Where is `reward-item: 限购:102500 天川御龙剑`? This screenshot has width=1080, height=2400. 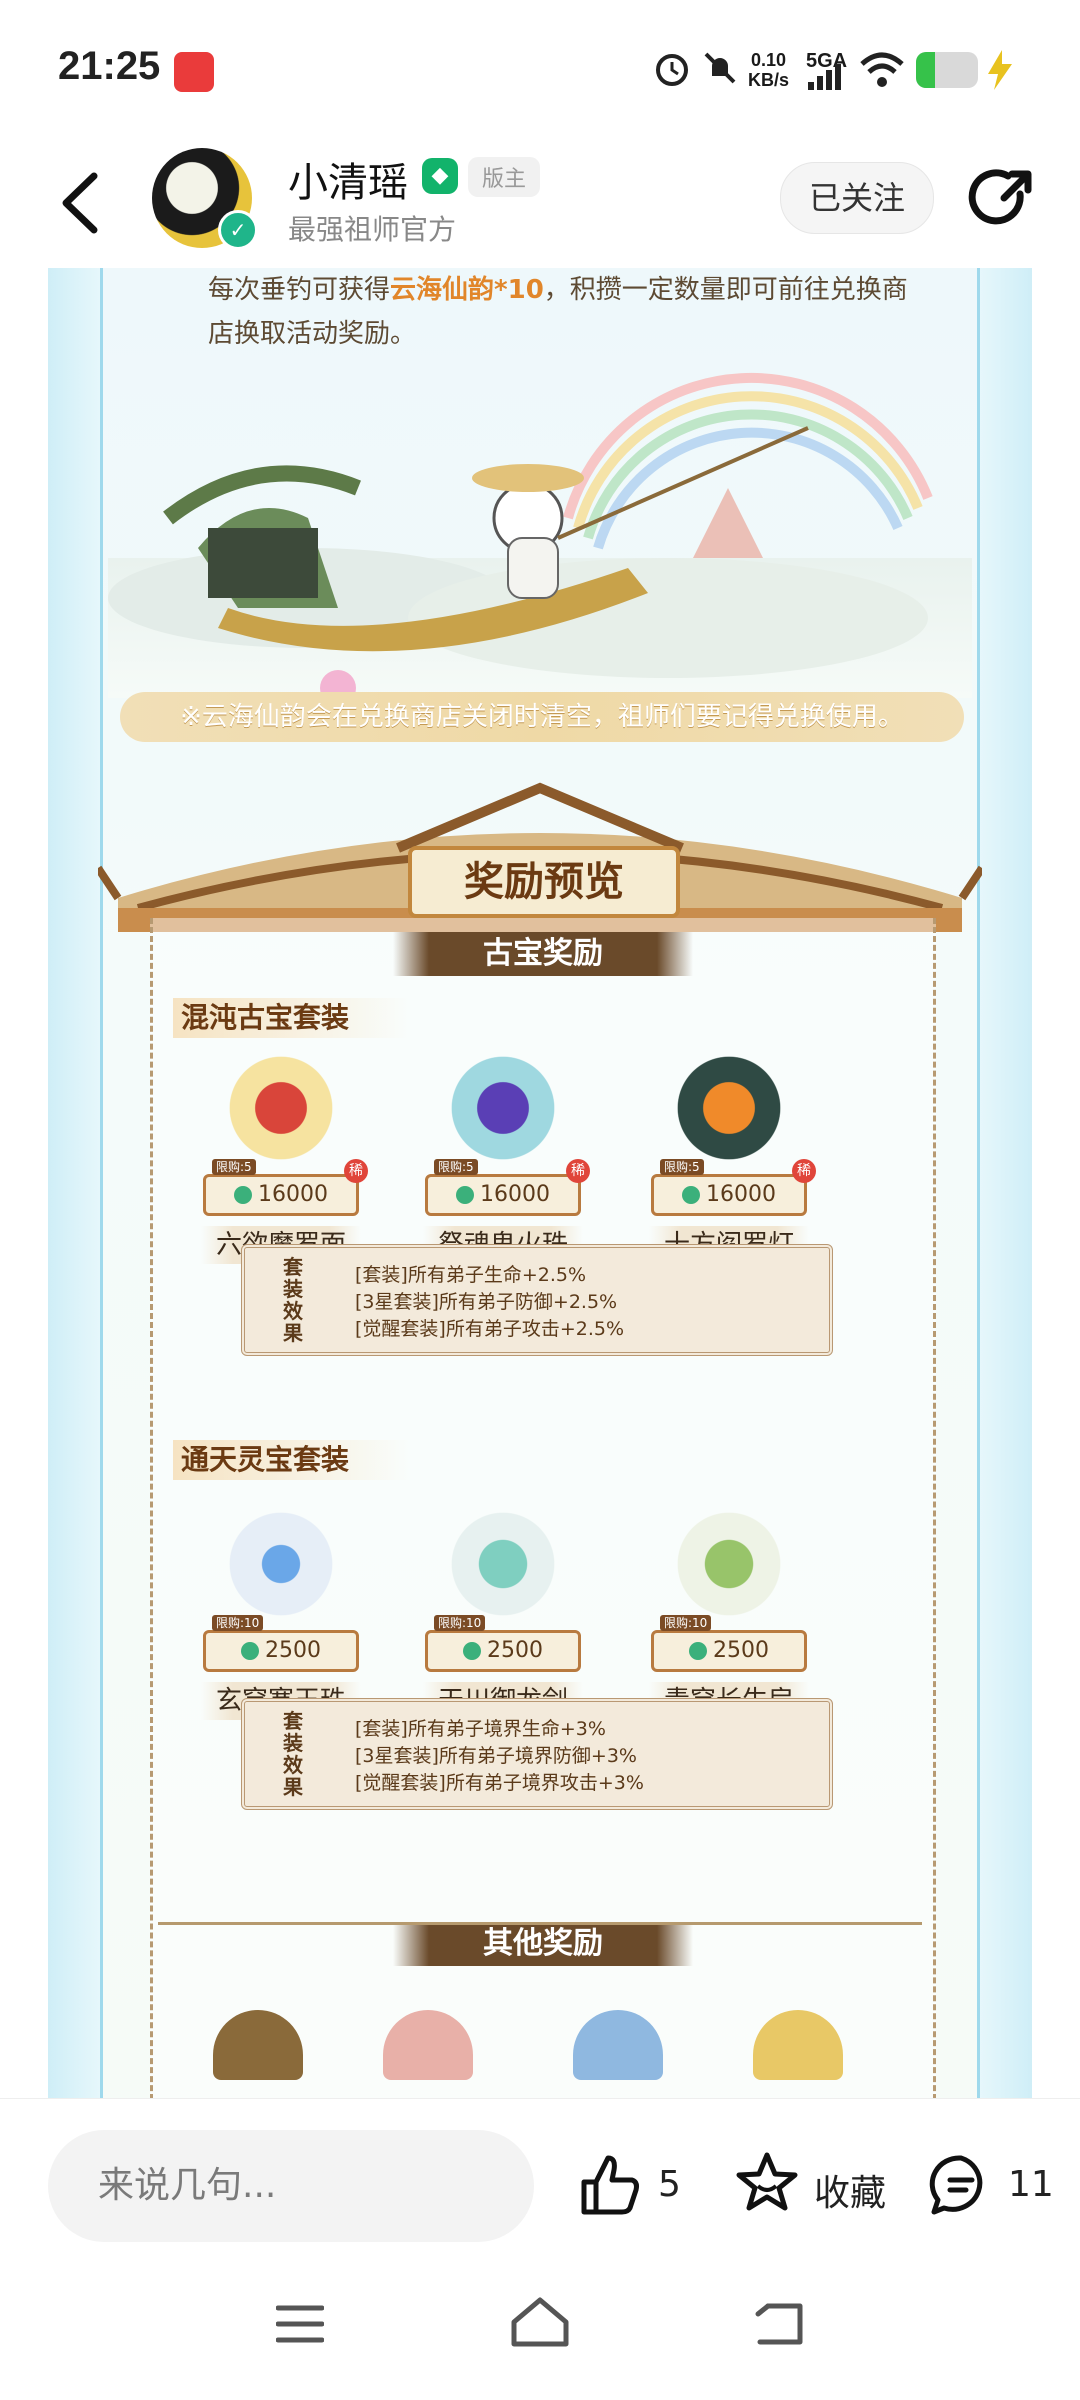 reward-item: 限购:102500 天川御龙剑 is located at coordinates (503, 1612).